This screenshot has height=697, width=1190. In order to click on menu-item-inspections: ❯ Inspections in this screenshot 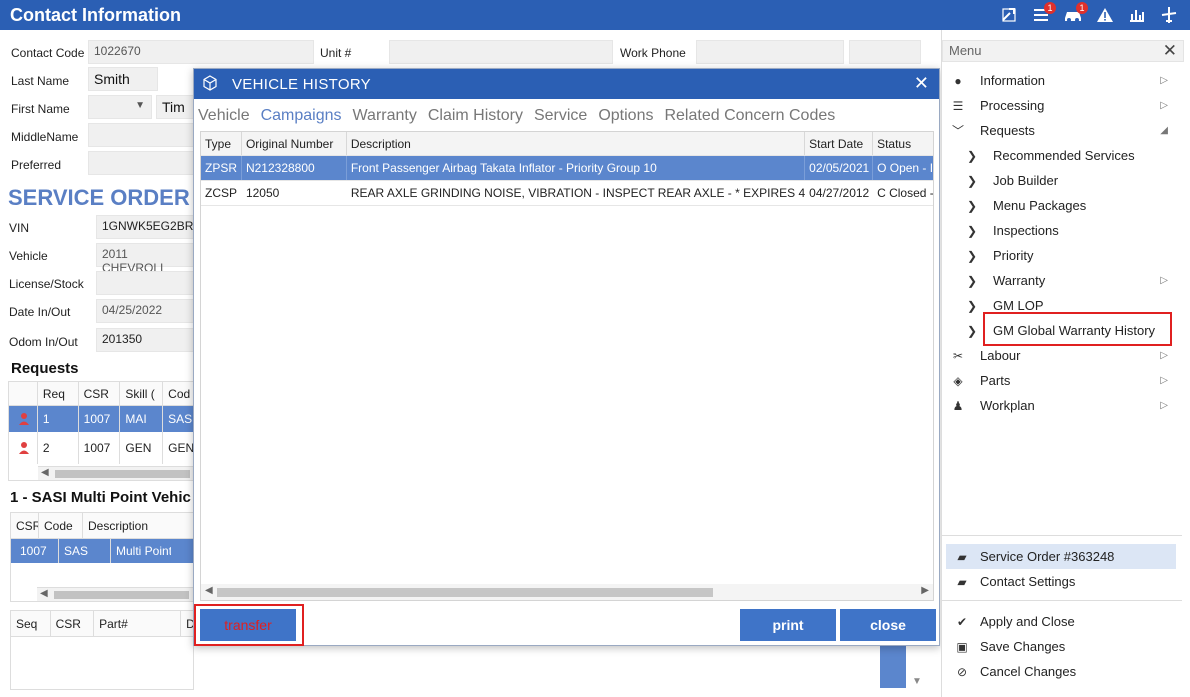, I will do `click(1062, 230)`.